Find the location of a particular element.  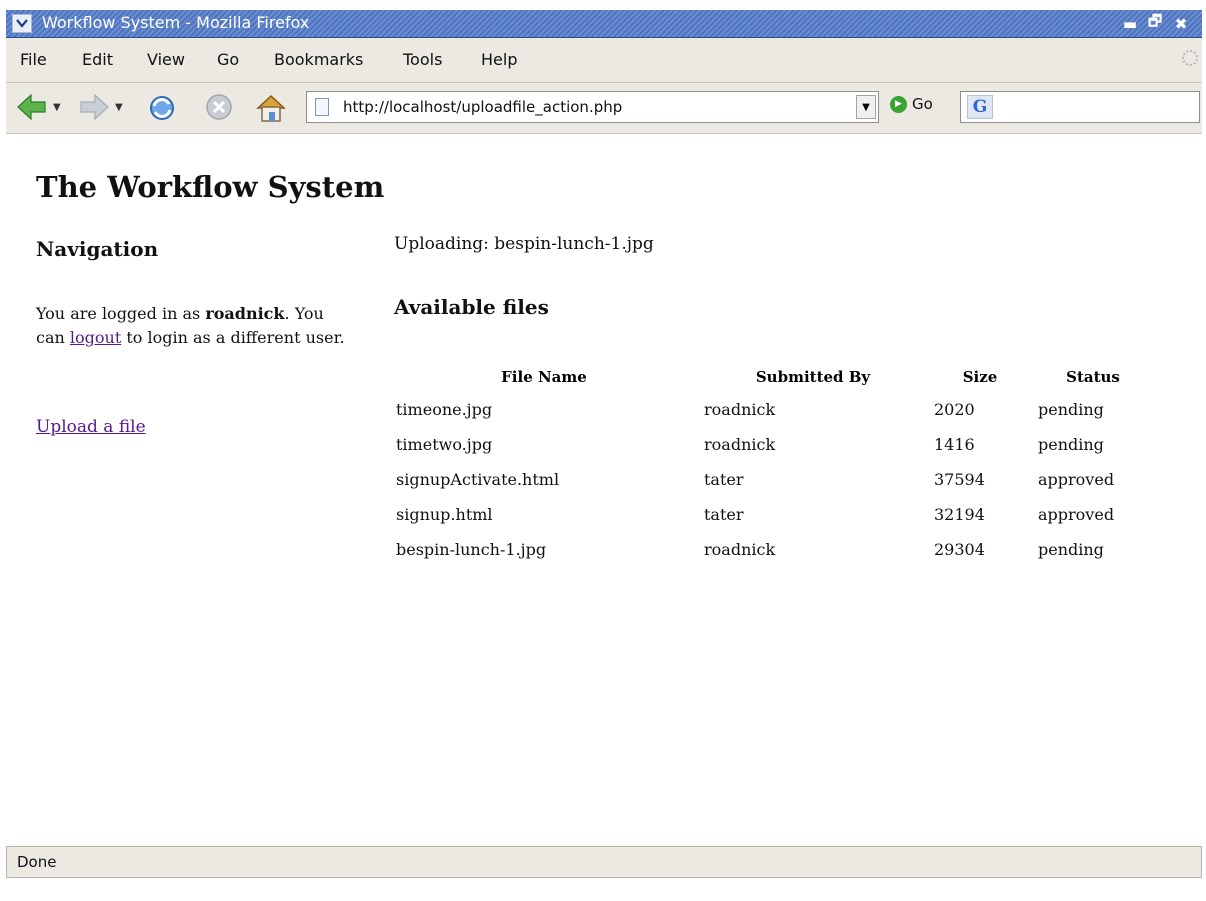

search-box: G is located at coordinates (1080, 107).